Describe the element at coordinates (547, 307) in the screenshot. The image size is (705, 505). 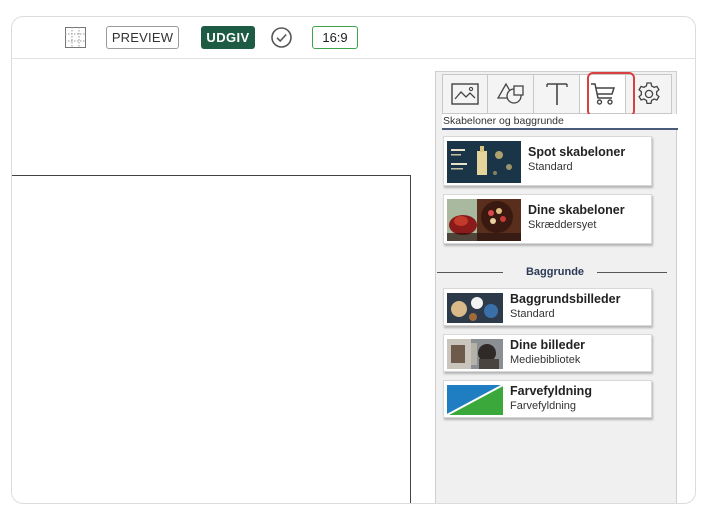
I see `card-background-images: Baggrundsbilleder Standard` at that location.